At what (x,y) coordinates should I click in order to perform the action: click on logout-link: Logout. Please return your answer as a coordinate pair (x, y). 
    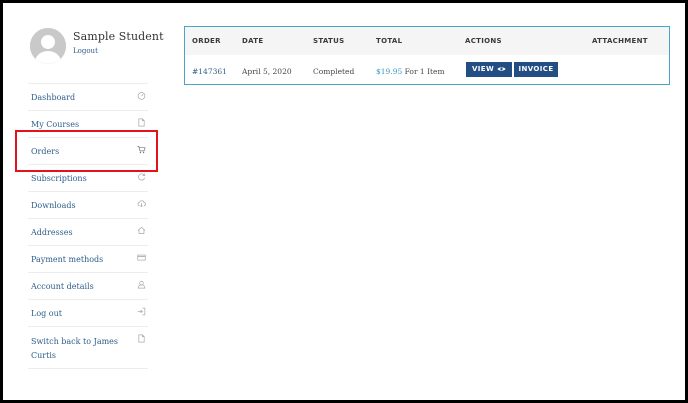
    Looking at the image, I should click on (85, 51).